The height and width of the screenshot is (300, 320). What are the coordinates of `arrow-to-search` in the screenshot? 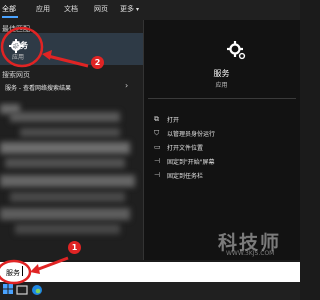 It's located at (52, 264).